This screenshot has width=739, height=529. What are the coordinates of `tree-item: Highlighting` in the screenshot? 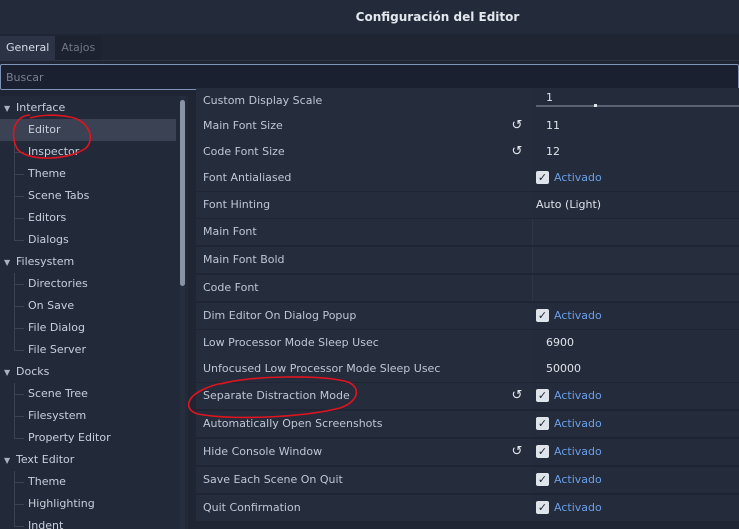 It's located at (88, 504).